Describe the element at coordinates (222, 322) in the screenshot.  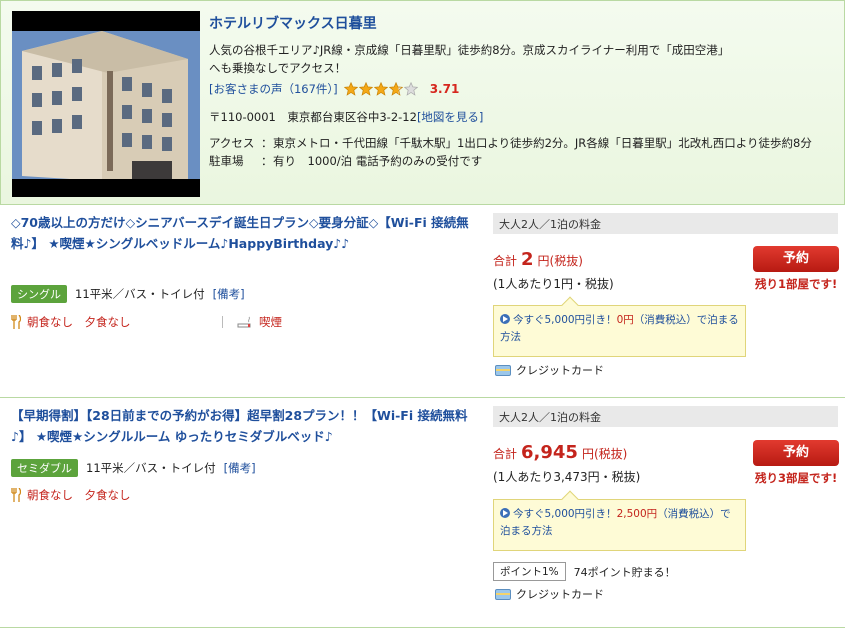
I see `divider` at that location.